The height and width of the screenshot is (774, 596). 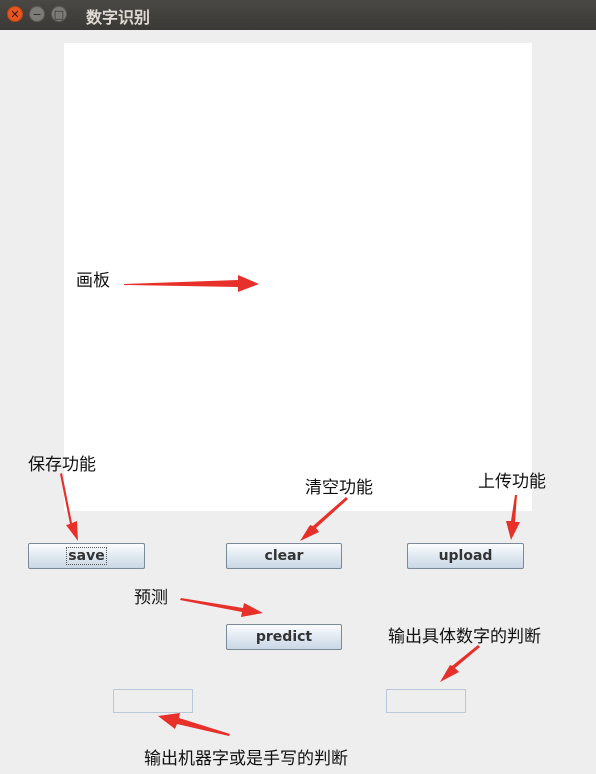 What do you see at coordinates (324, 519) in the screenshot?
I see `clear-arrow` at bounding box center [324, 519].